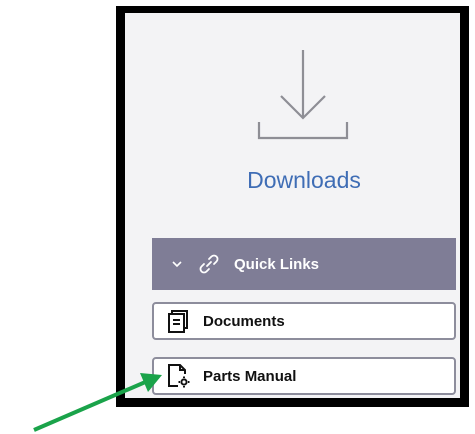 This screenshot has height=434, width=475. I want to click on quick-links-label: Quick Links, so click(277, 264).